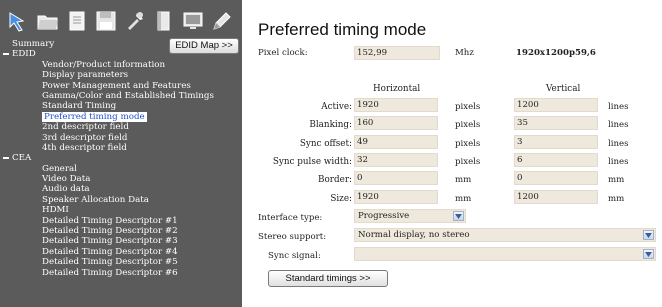 This screenshot has width=662, height=307. What do you see at coordinates (468, 107) in the screenshot?
I see `active-h-unit: pixels` at bounding box center [468, 107].